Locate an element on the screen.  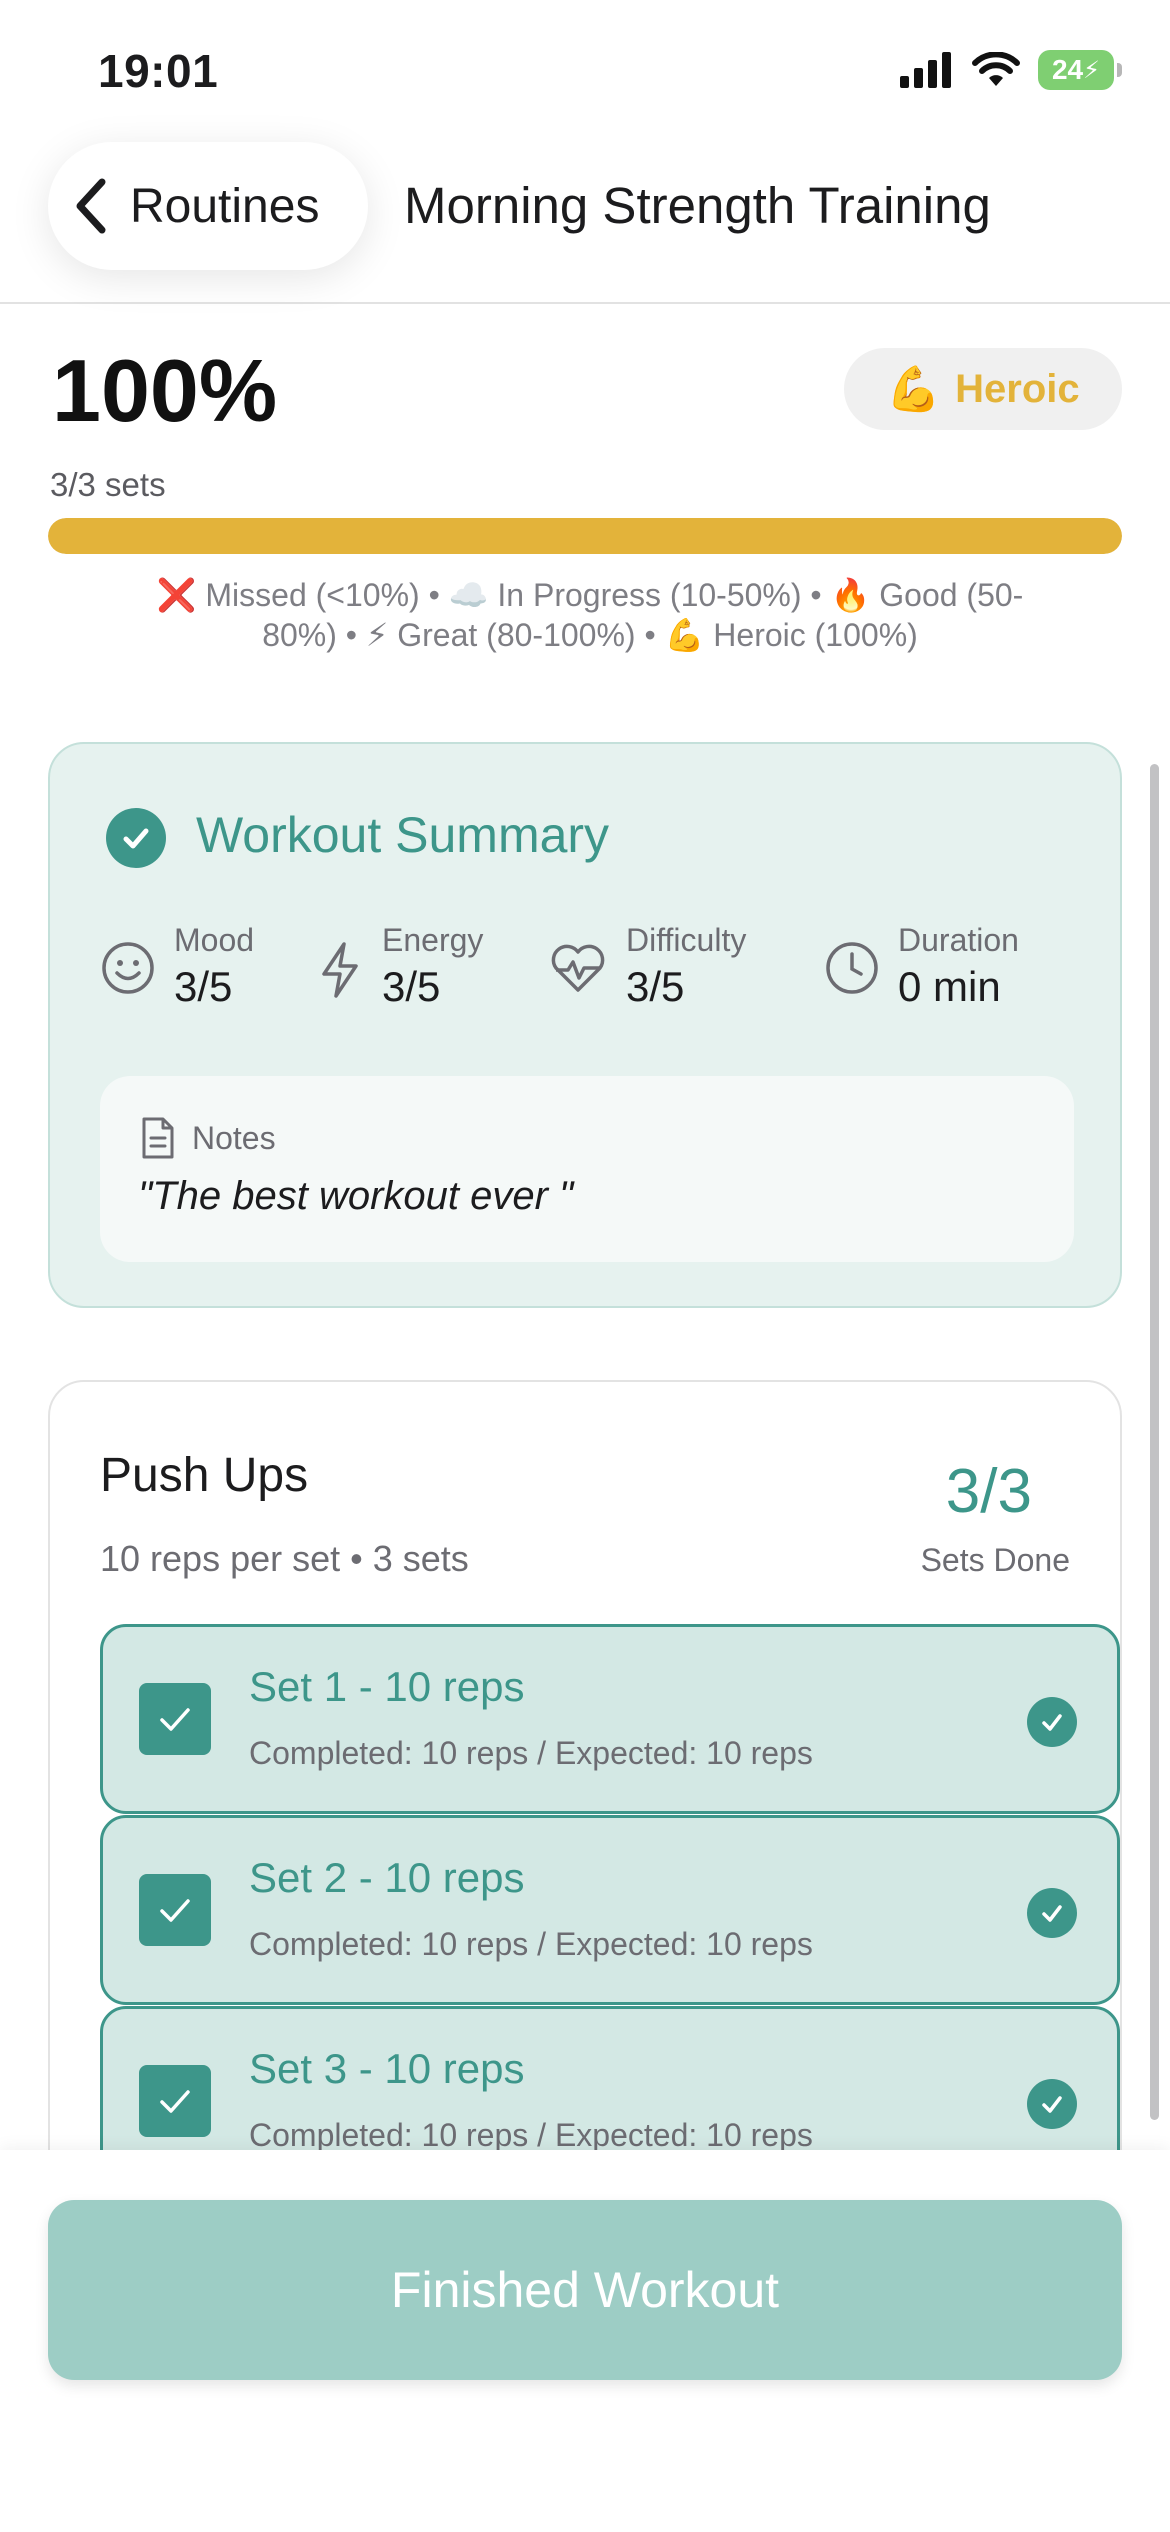
notes-label: Notes is located at coordinates (234, 1137).